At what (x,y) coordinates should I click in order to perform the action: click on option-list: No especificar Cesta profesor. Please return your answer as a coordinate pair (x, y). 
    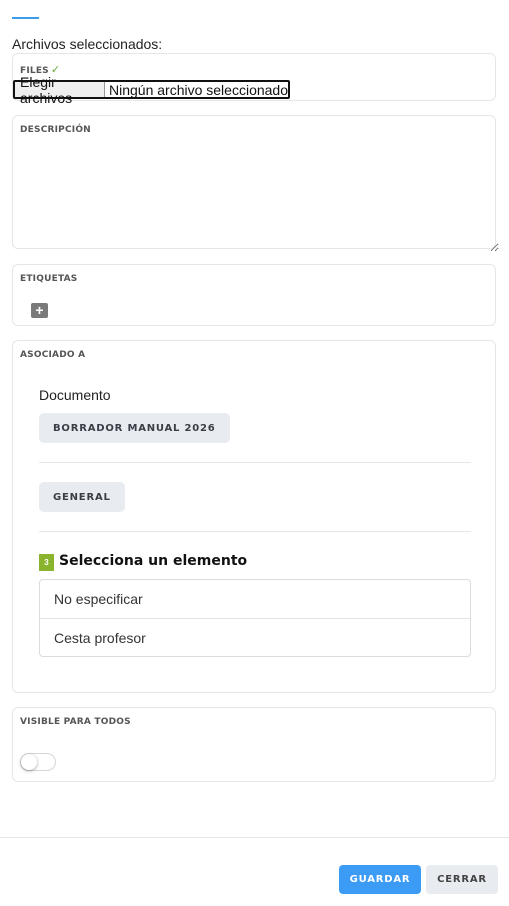
    Looking at the image, I should click on (255, 618).